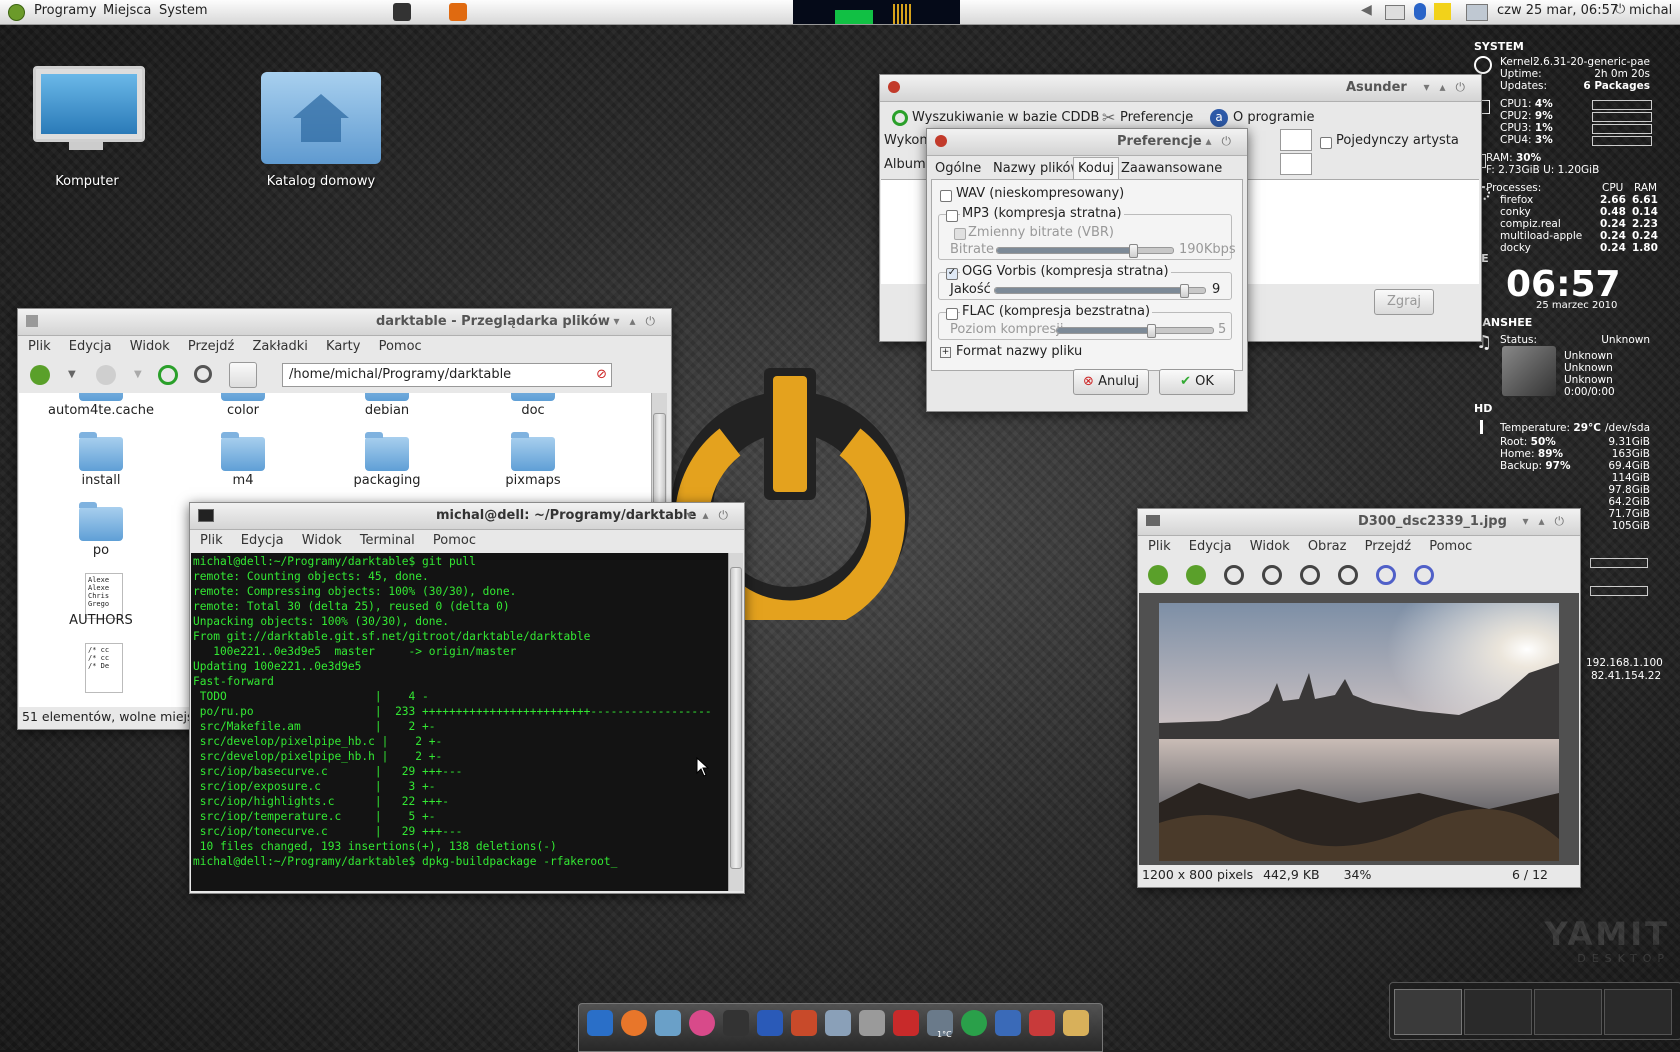  I want to click on image-canvas, so click(1359, 729).